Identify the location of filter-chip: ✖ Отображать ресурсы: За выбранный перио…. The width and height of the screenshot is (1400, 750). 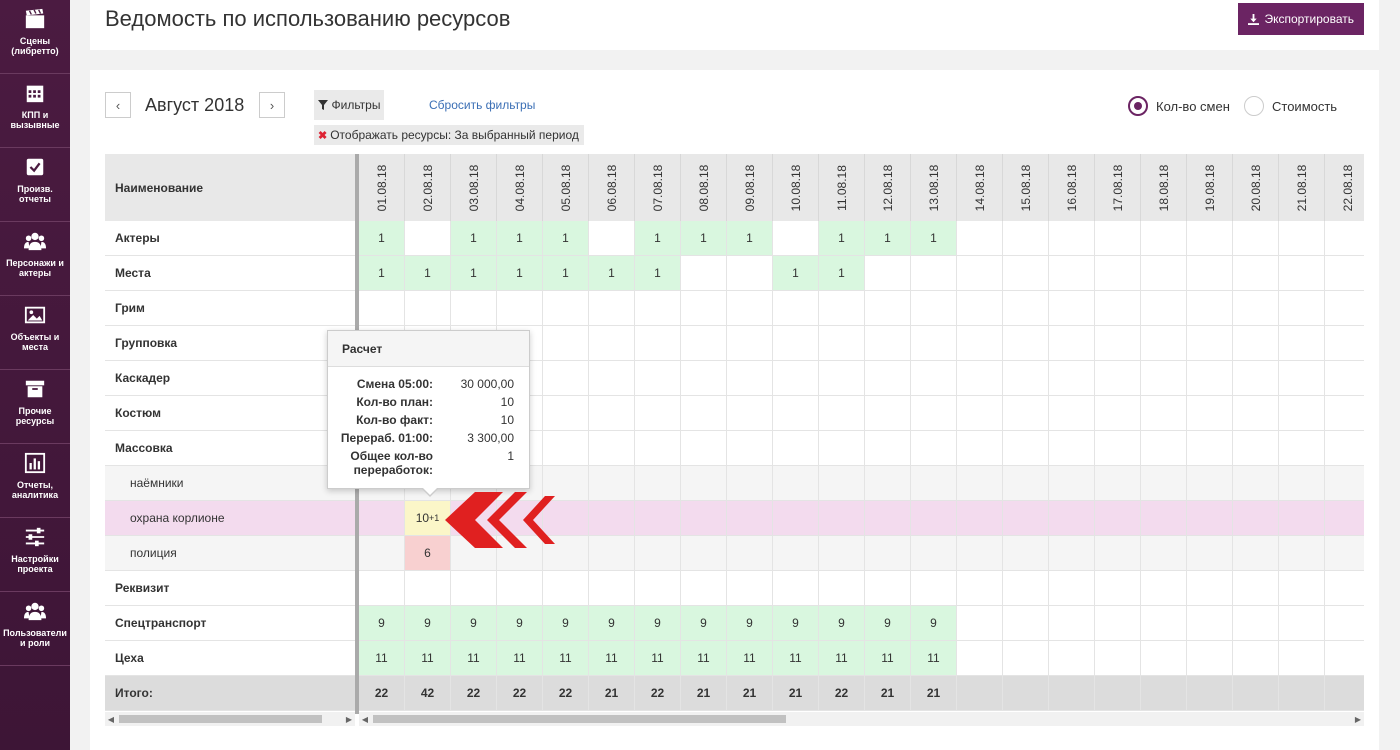
(449, 135).